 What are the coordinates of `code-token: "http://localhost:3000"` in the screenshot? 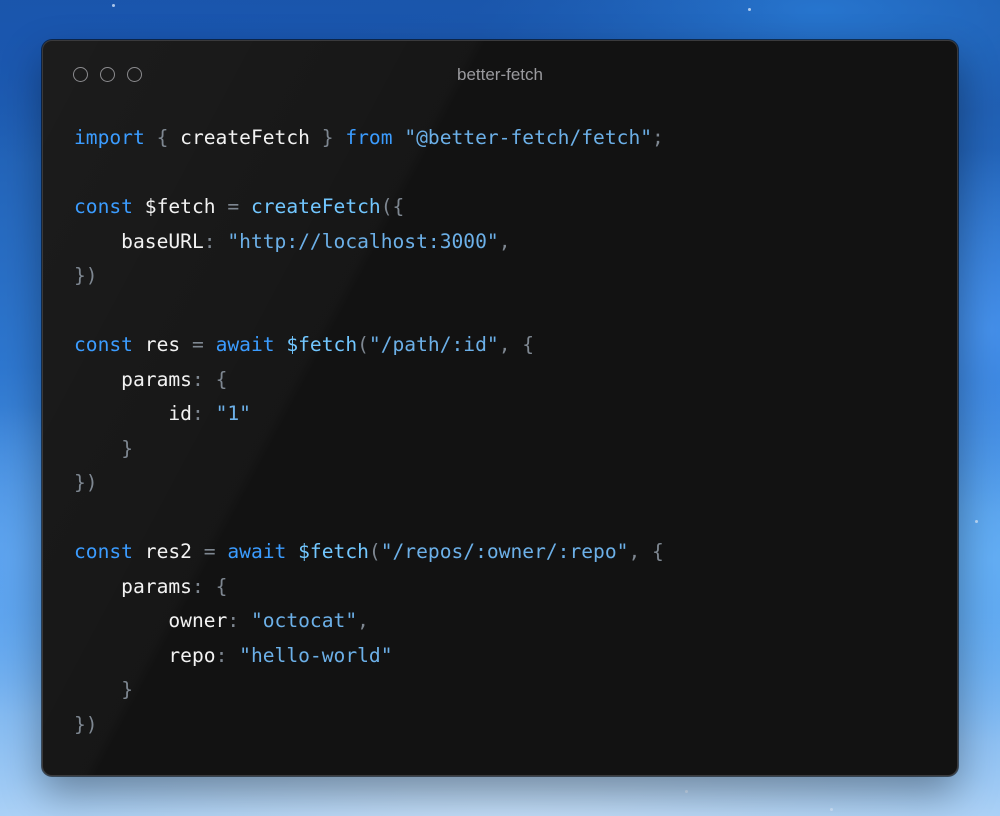 It's located at (363, 241).